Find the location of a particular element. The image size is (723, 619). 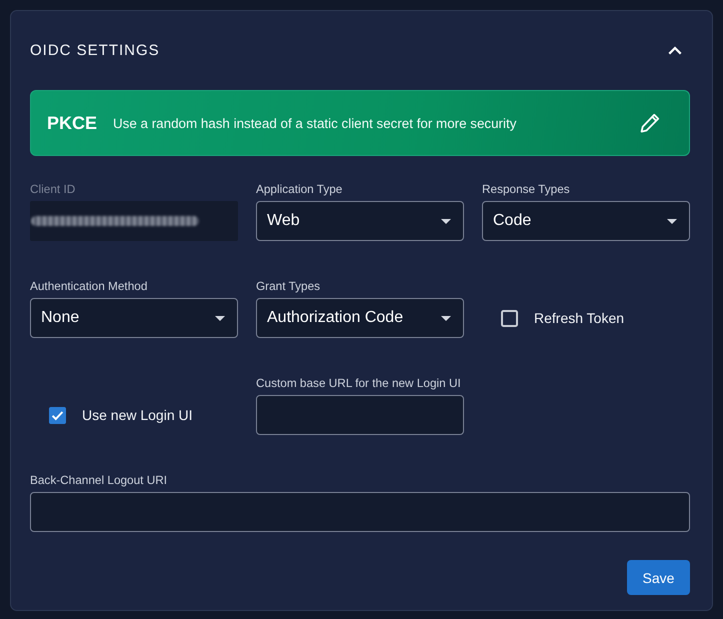

pencil-icon is located at coordinates (650, 123).